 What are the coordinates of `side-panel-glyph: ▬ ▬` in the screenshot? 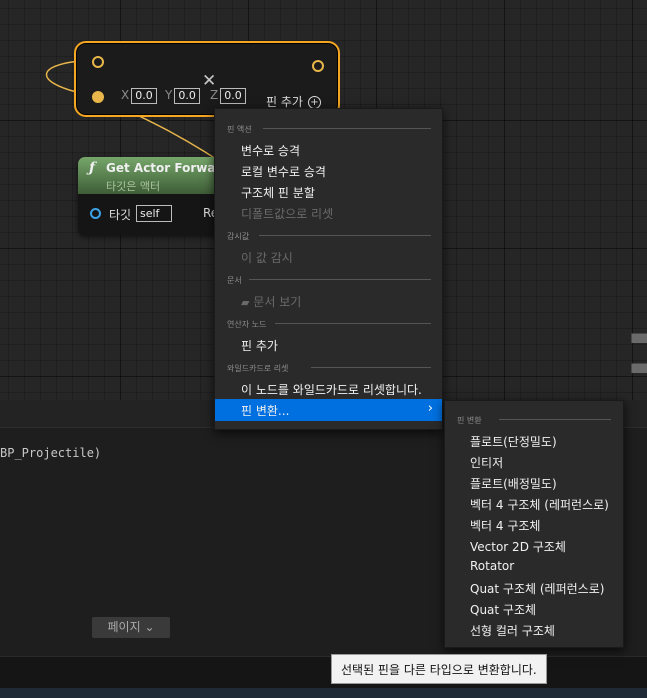 It's located at (638, 352).